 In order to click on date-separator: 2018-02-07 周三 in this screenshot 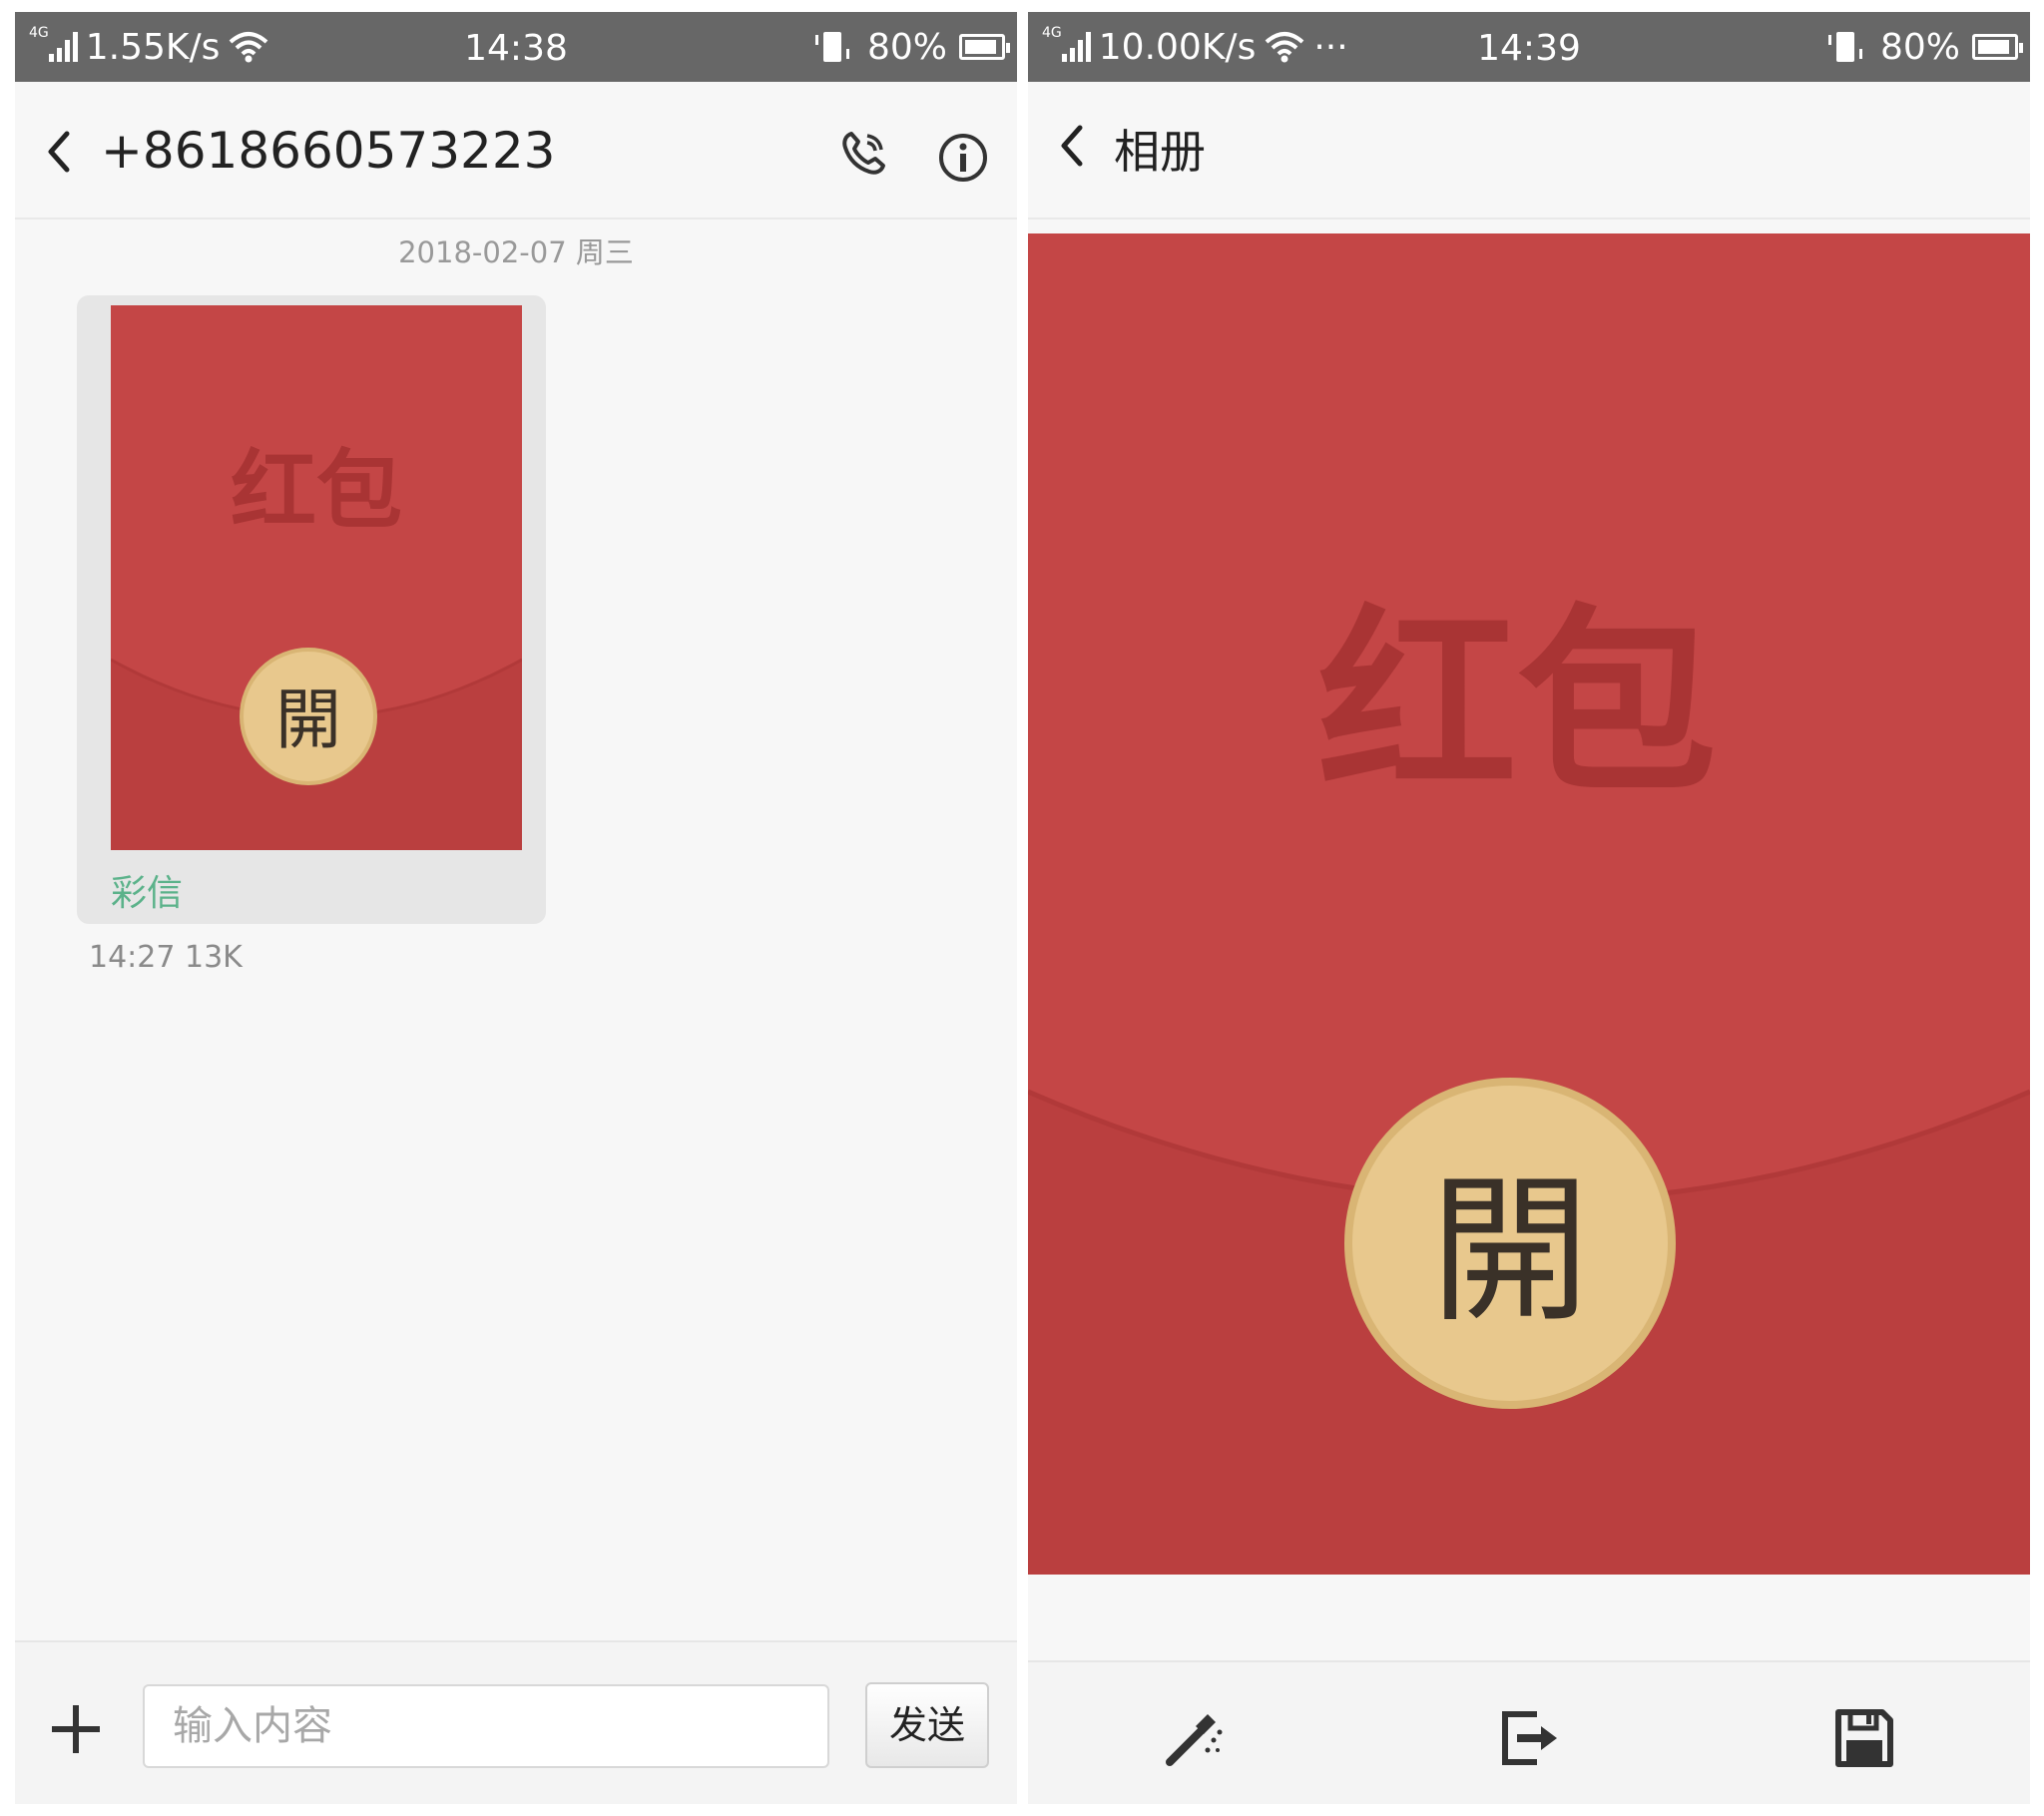, I will do `click(516, 252)`.